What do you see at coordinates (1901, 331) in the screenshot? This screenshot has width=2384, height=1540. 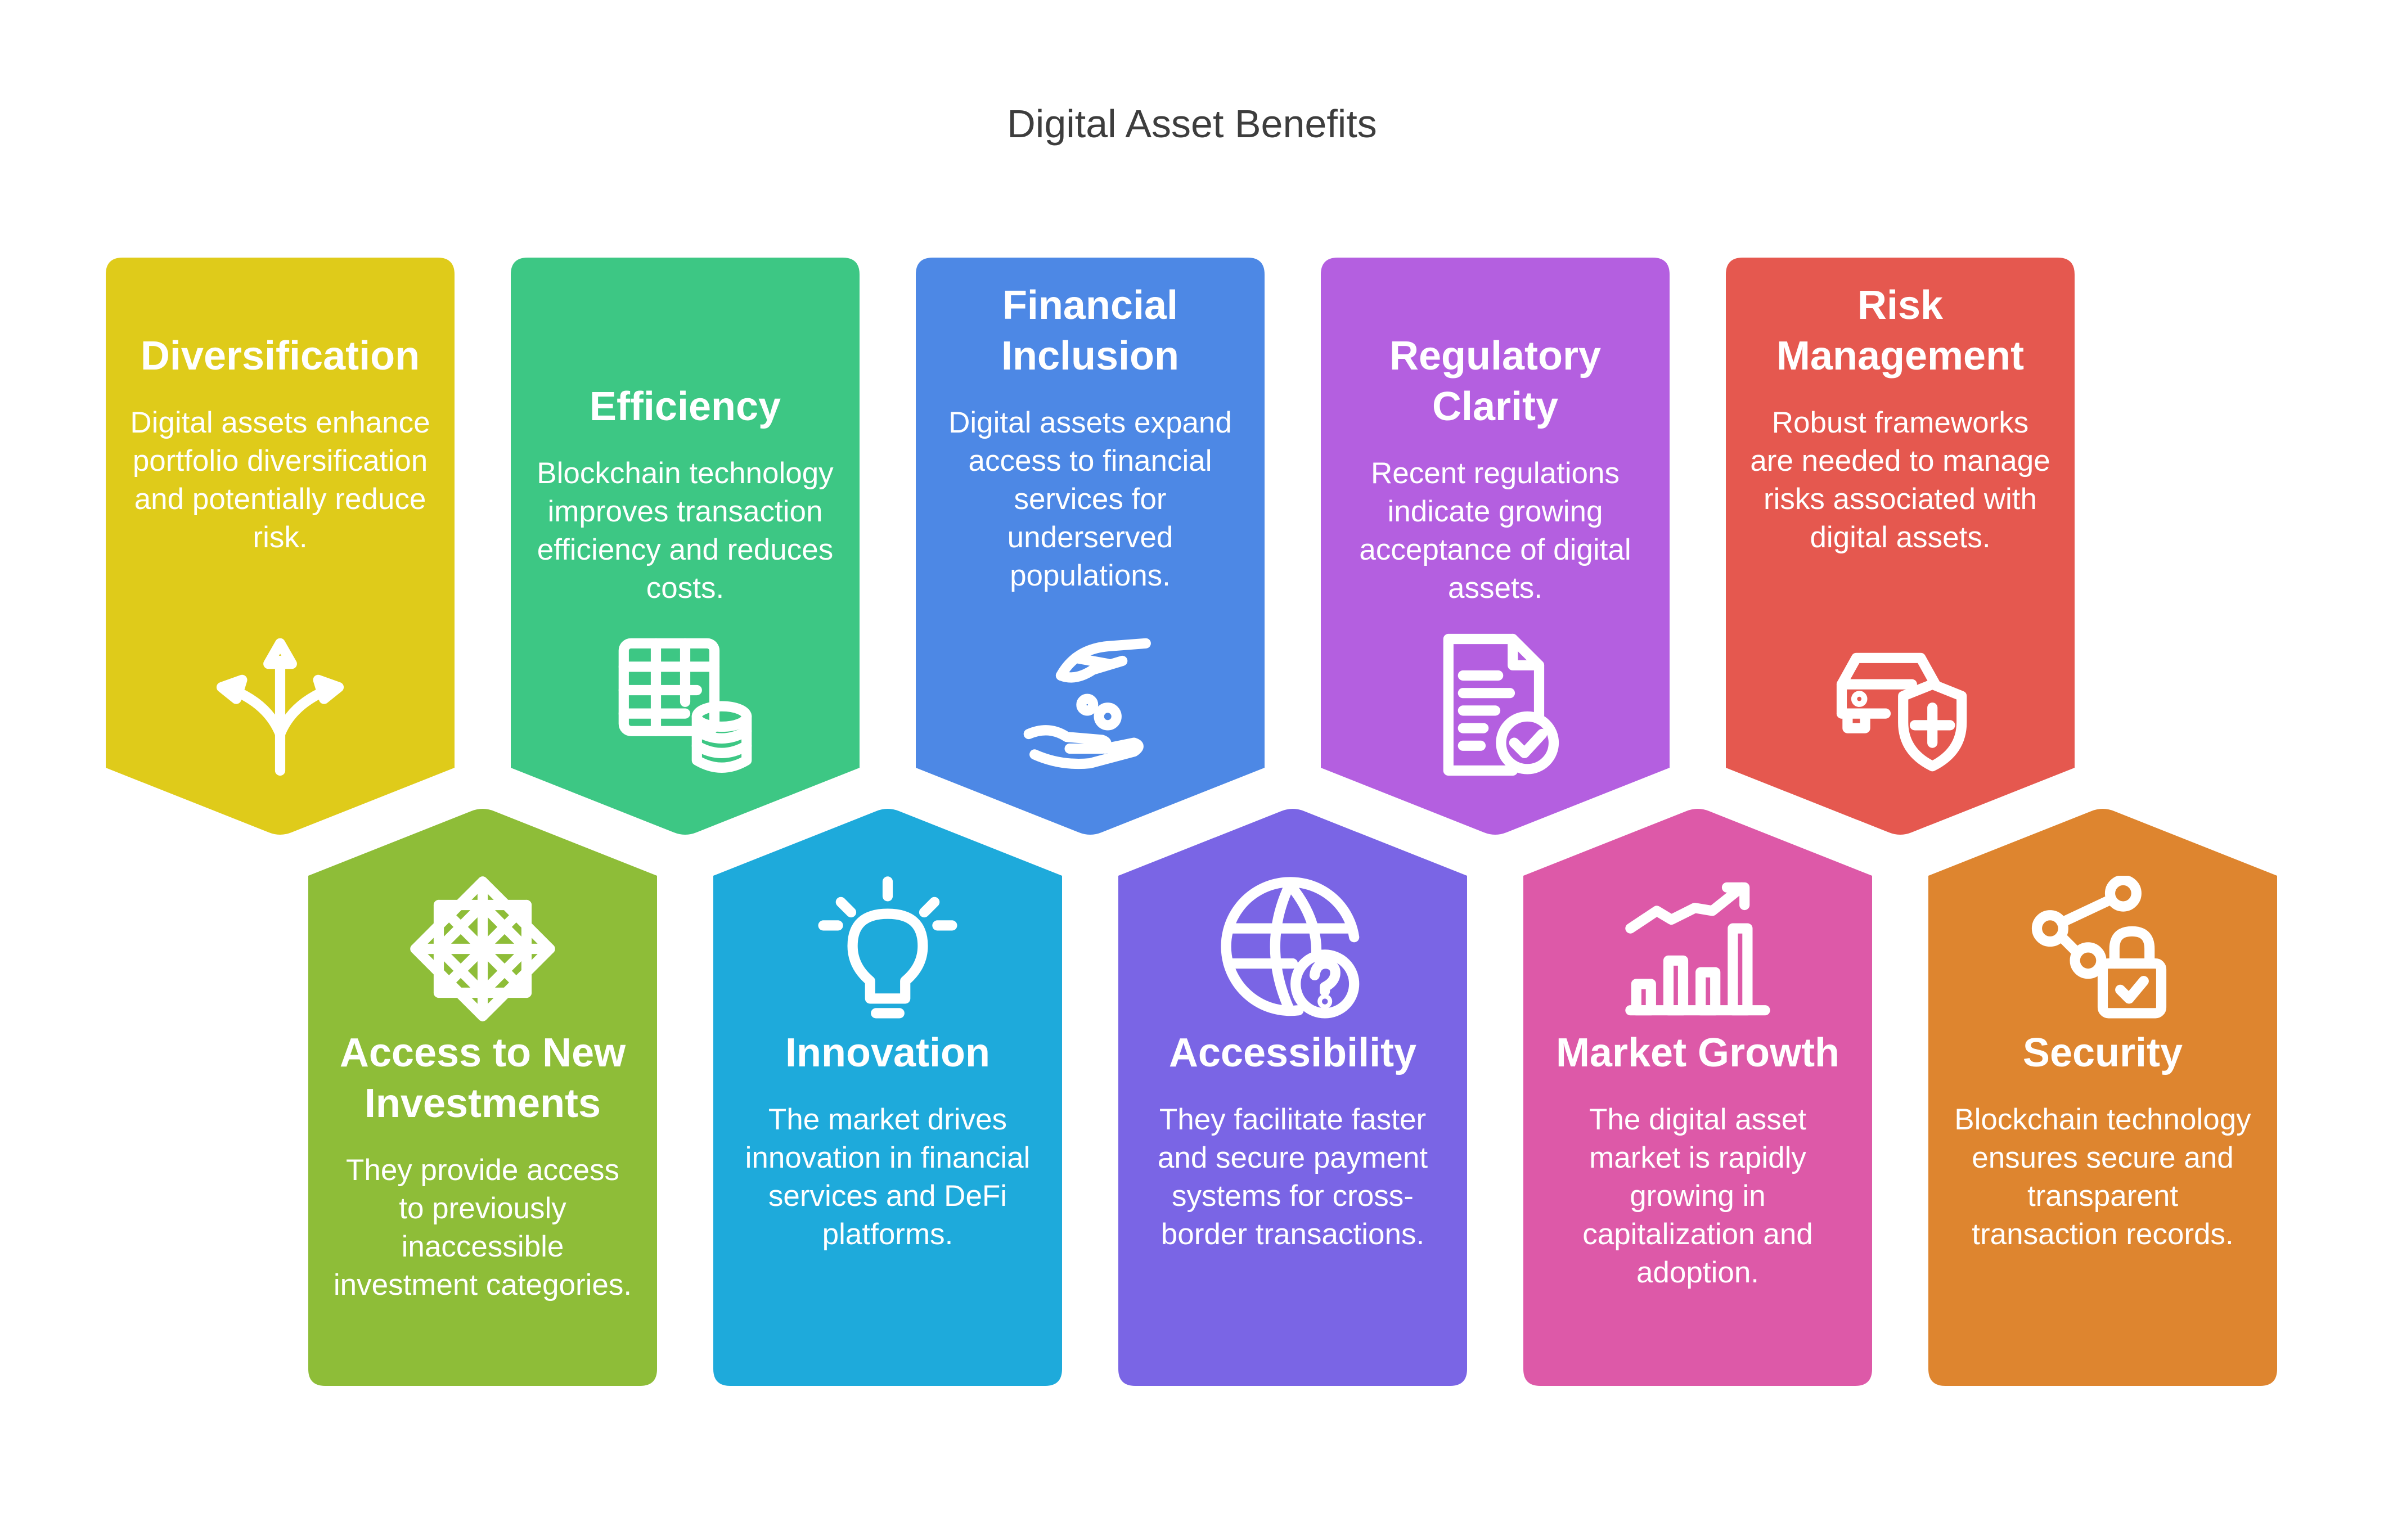 I see `card-heading: Risk Management` at bounding box center [1901, 331].